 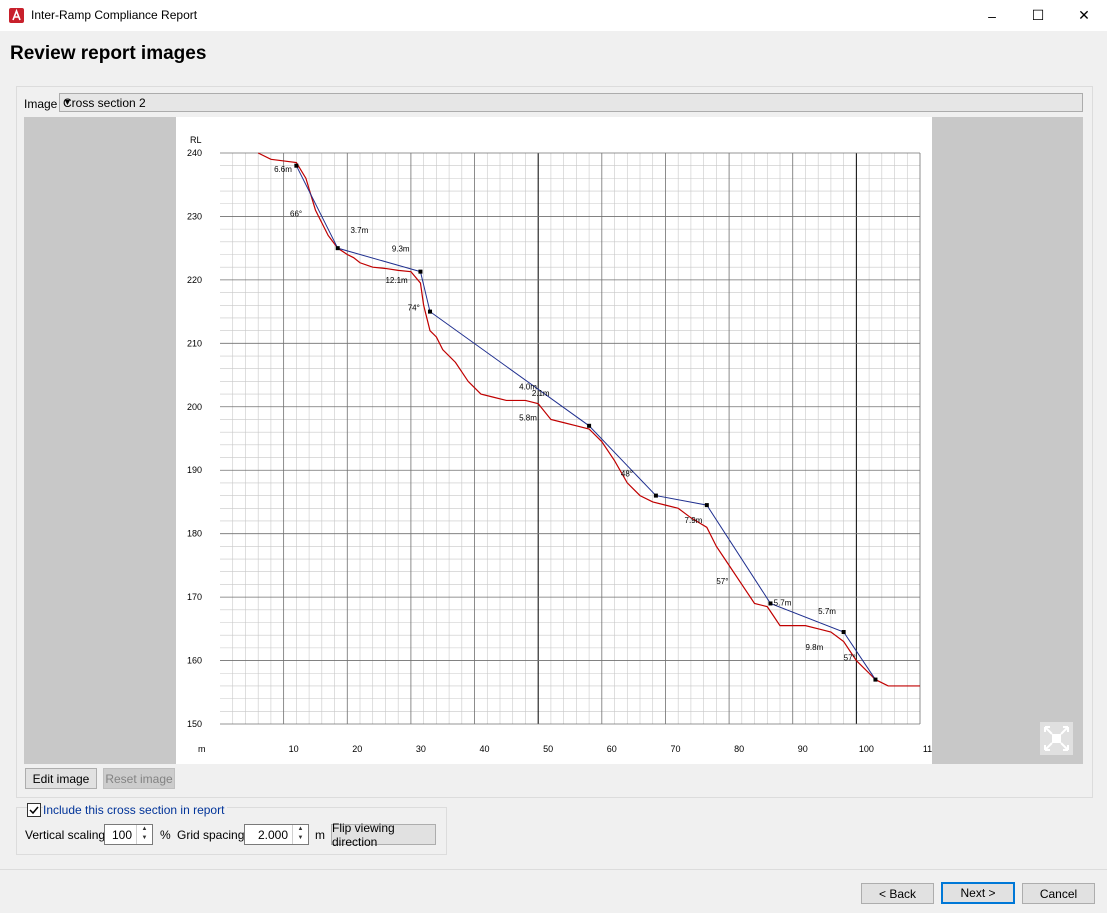 I want to click on close-button: ✕, so click(x=1084, y=15).